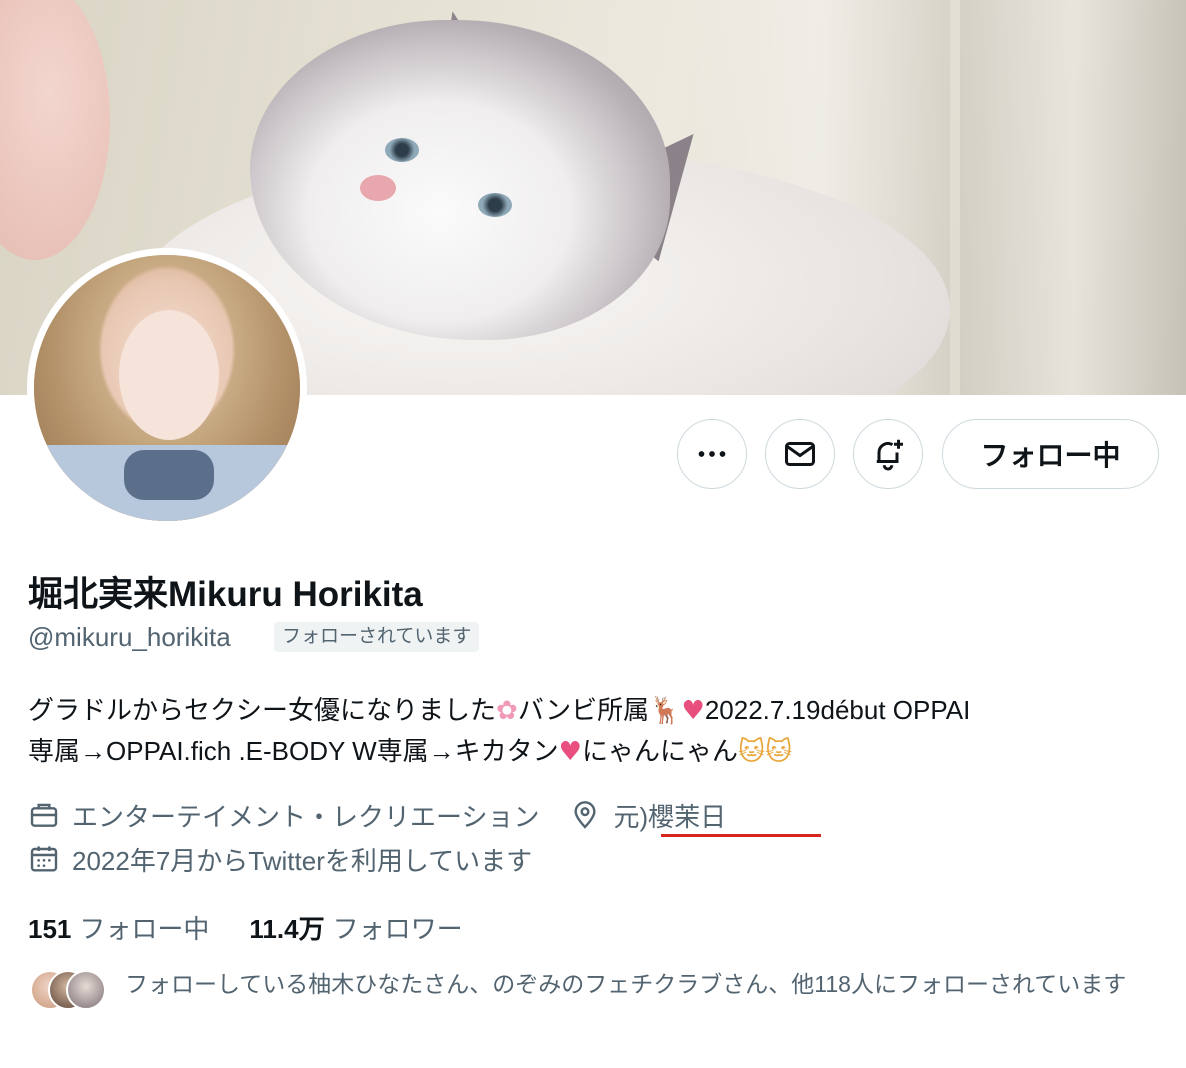 The image size is (1186, 1068). Describe the element at coordinates (50, 929) in the screenshot. I see `following-count: 151` at that location.